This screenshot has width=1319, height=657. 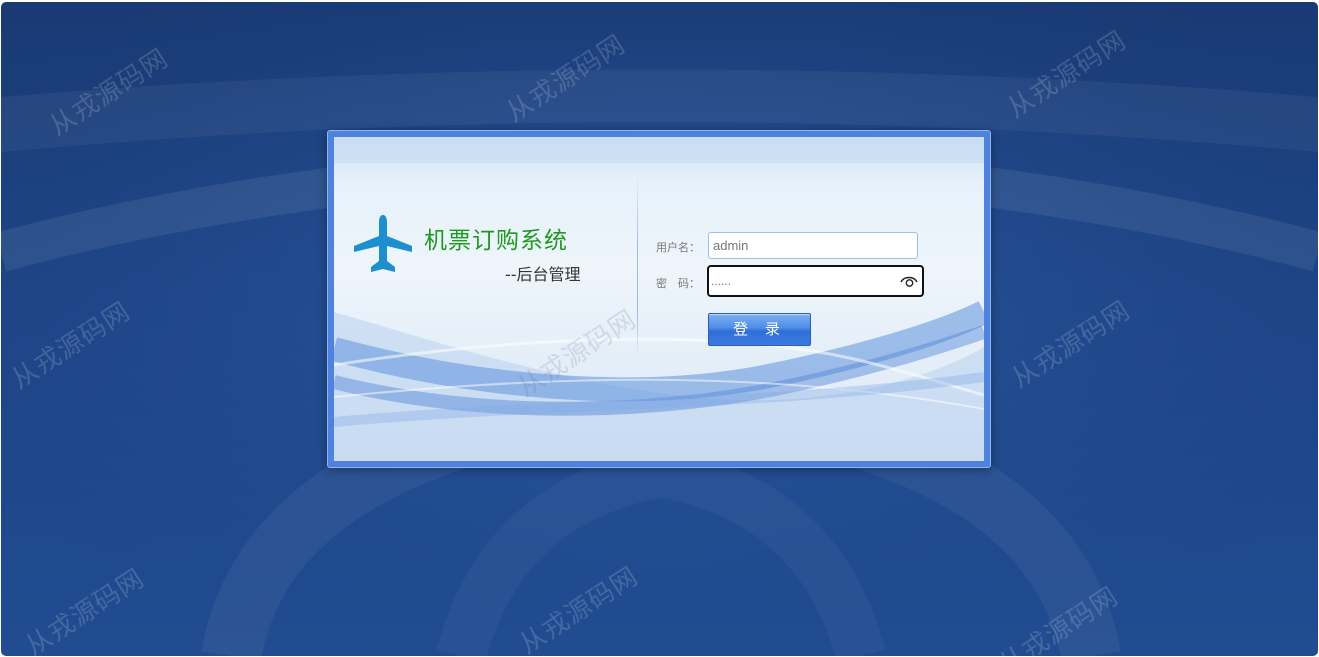 What do you see at coordinates (759, 329) in the screenshot?
I see `login-button: 登 录` at bounding box center [759, 329].